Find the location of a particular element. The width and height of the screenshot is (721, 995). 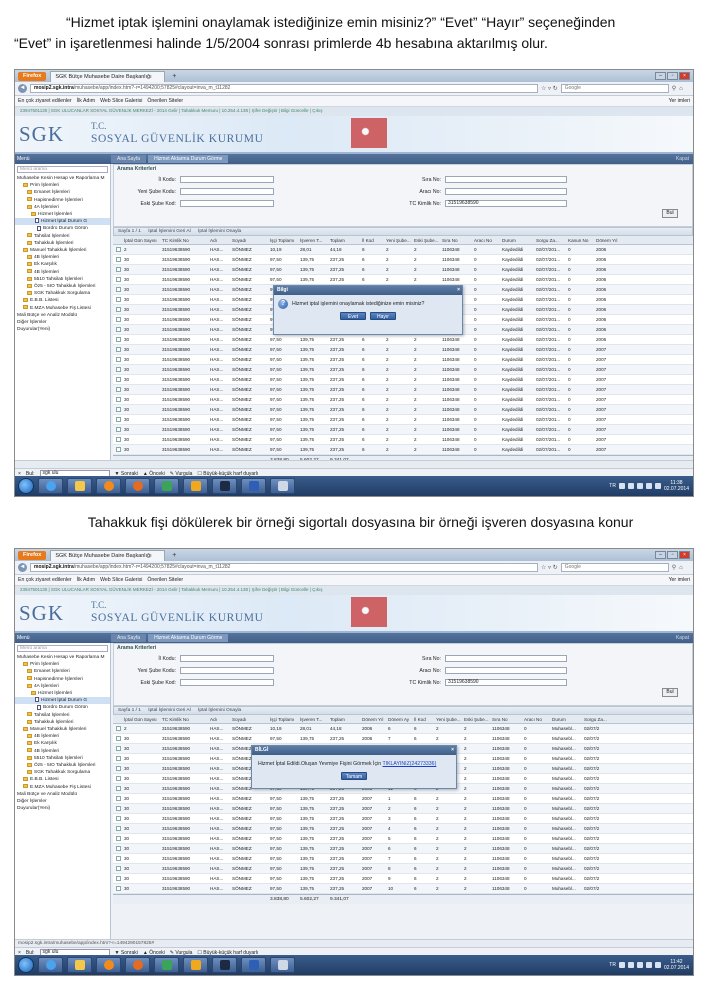

explorer-taskbar-icon is located at coordinates (79, 486).